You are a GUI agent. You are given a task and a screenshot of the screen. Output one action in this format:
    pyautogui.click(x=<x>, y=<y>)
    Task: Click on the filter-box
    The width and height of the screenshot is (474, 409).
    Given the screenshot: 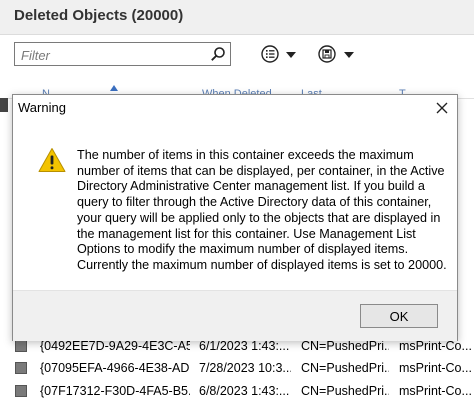 What is the action you would take?
    pyautogui.click(x=122, y=54)
    